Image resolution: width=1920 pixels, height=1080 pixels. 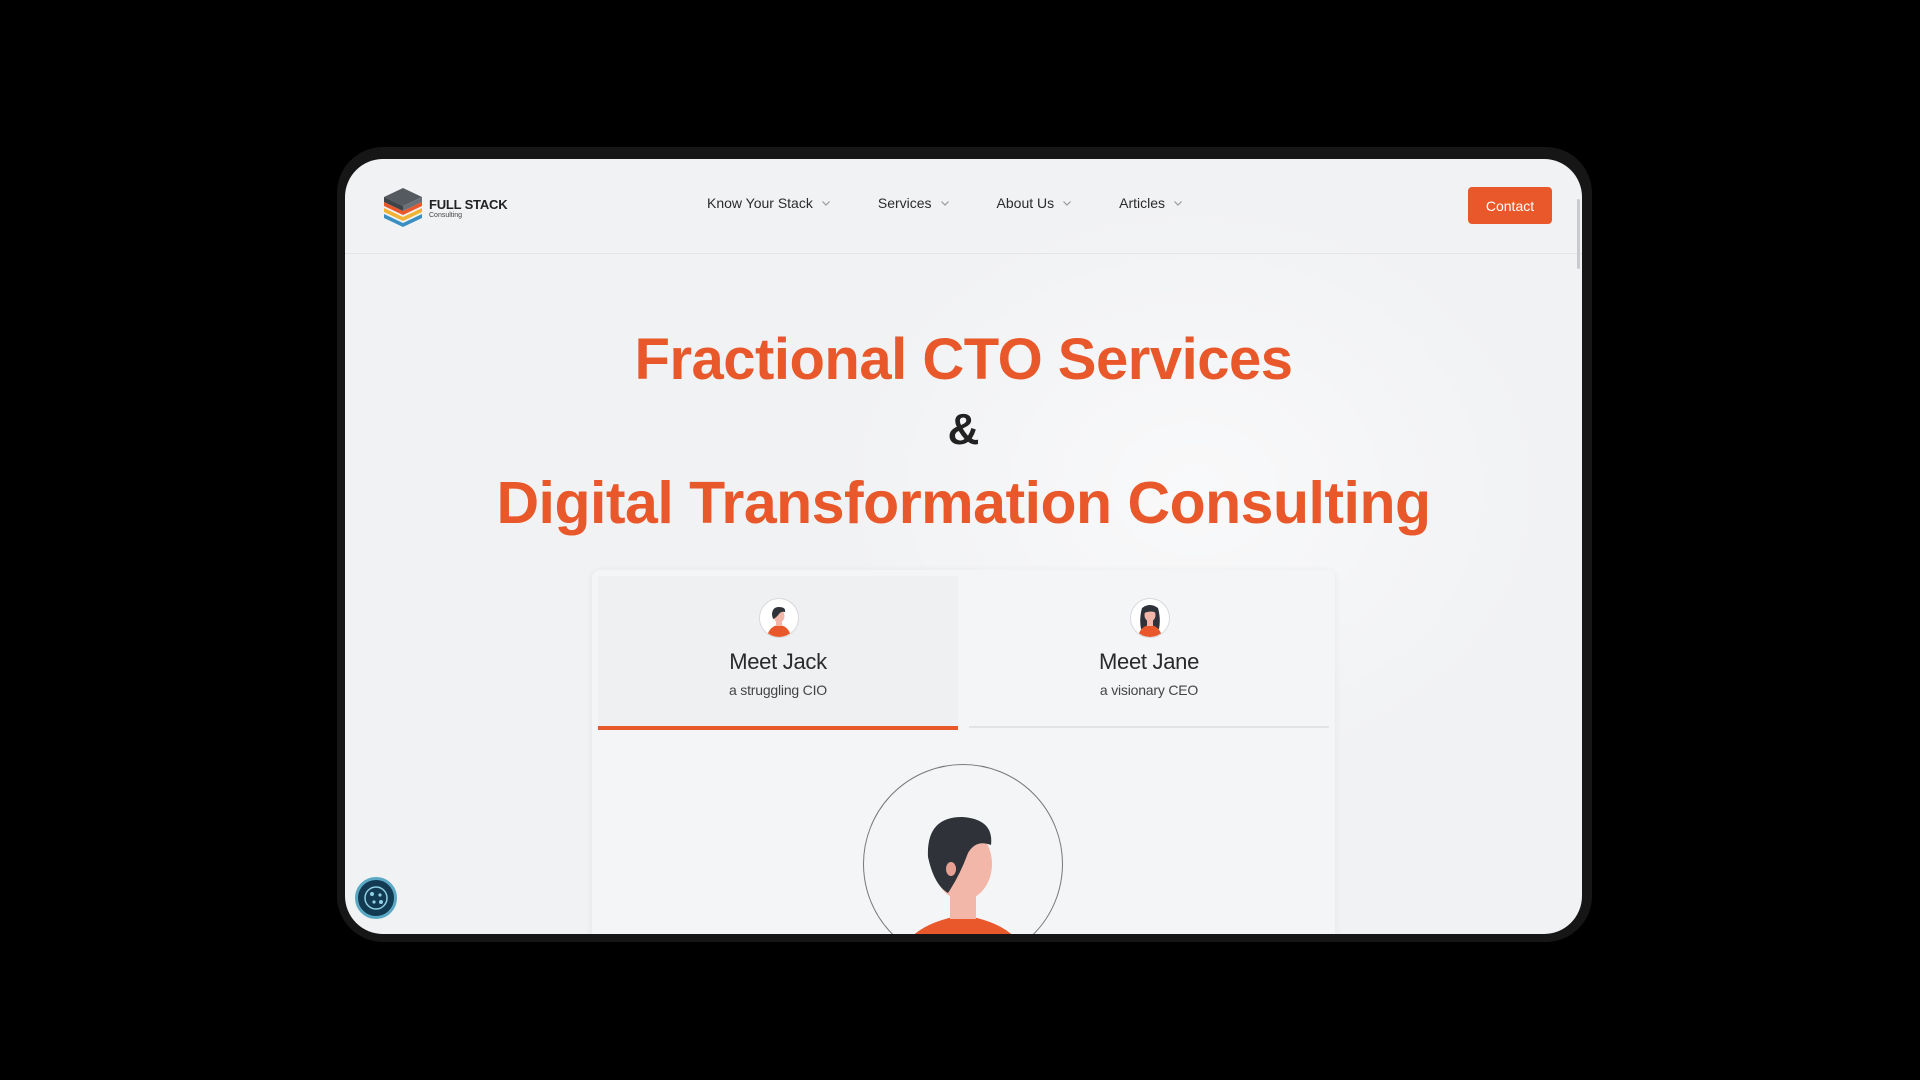 I want to click on hero-title-line1: Fractional CTO Services, so click(x=963, y=359).